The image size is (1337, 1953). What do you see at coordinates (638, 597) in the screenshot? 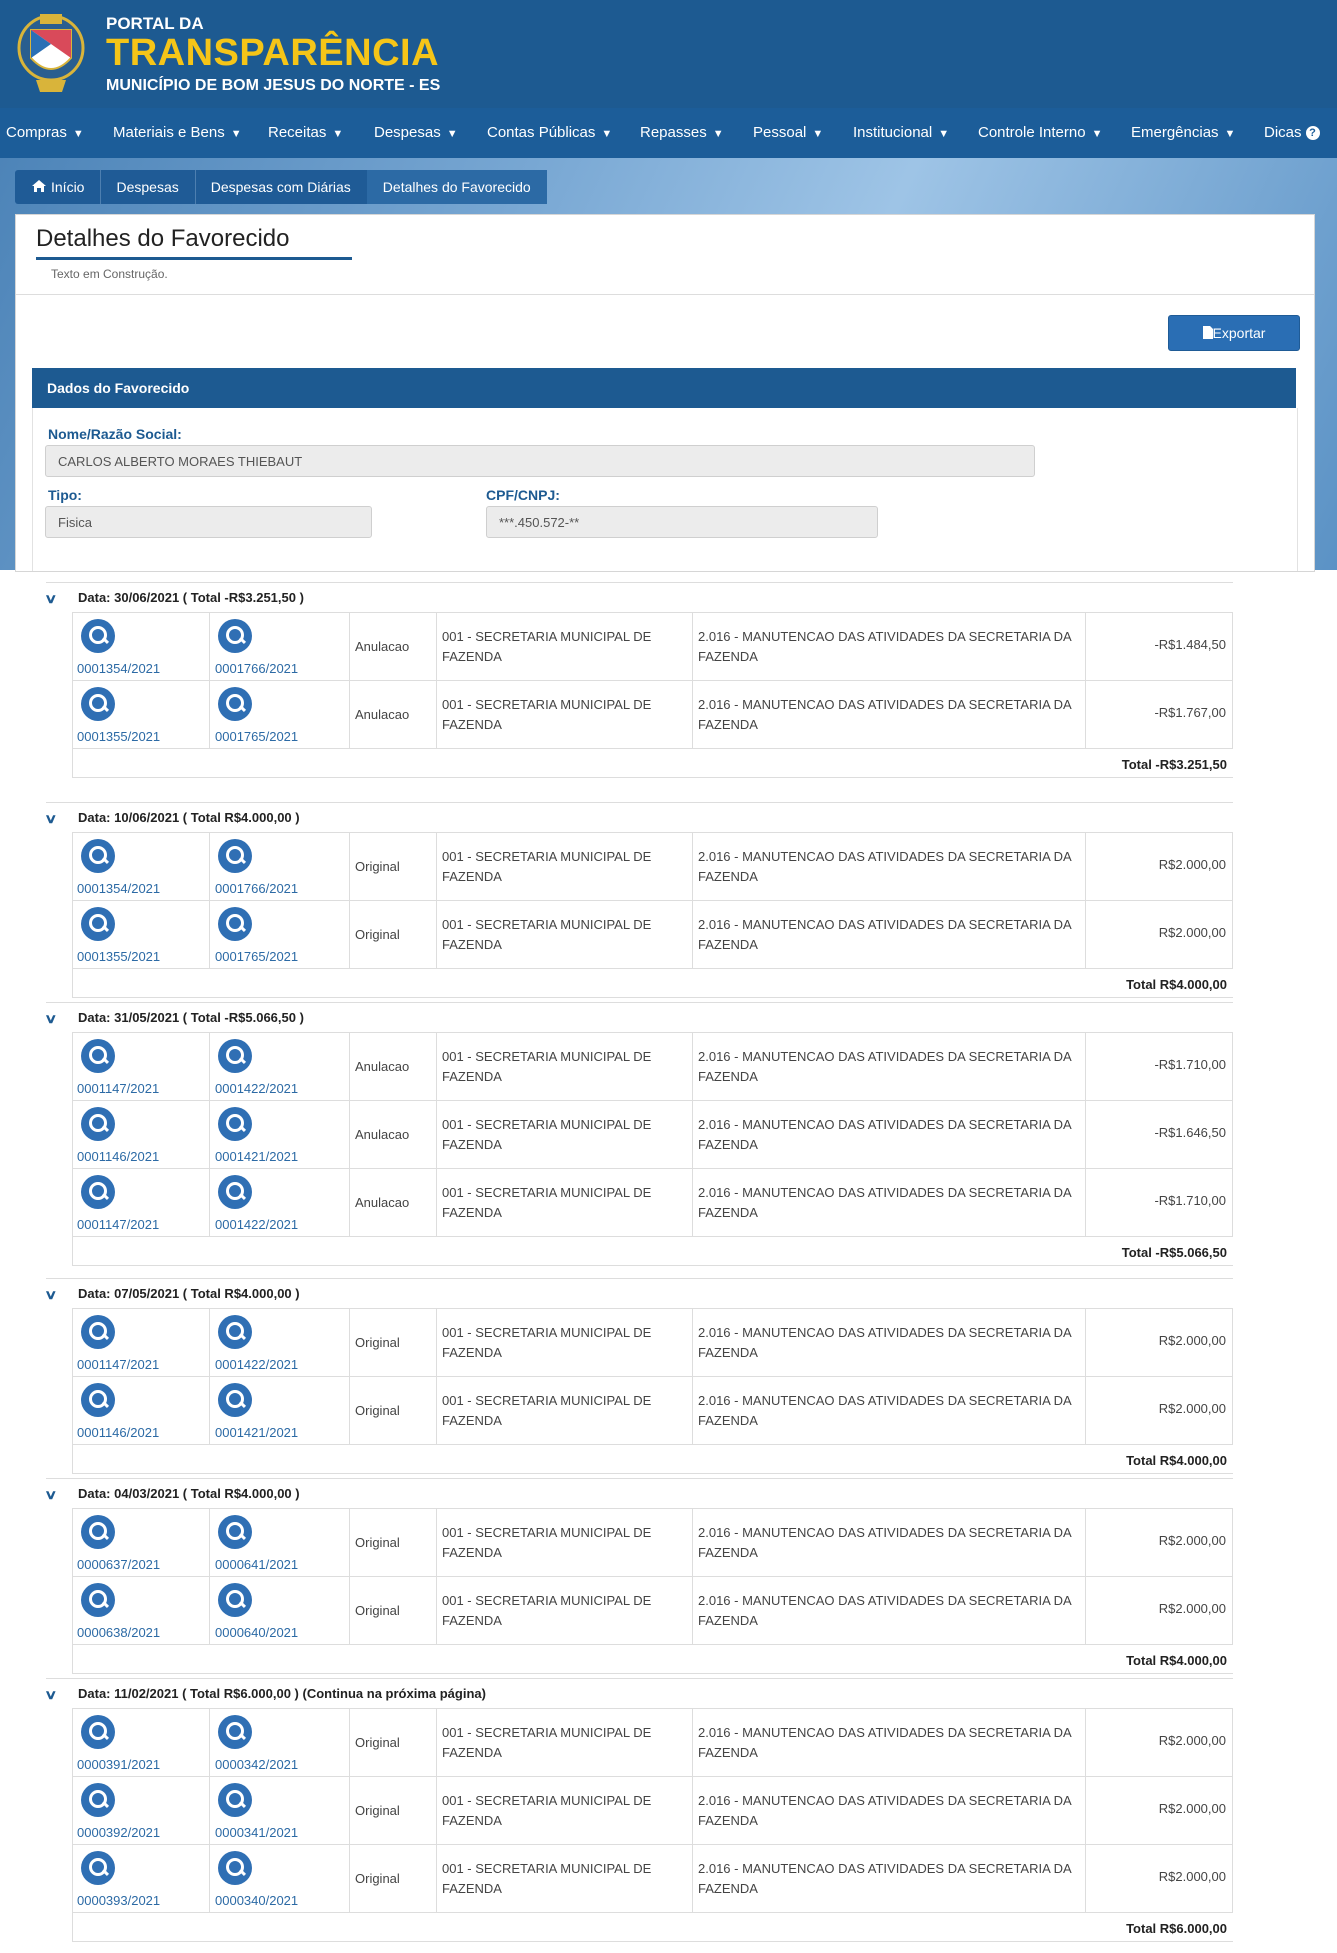
I see `section-header: ∨ Data: 30/06/2021 ( Total -R$3.251,50 )` at bounding box center [638, 597].